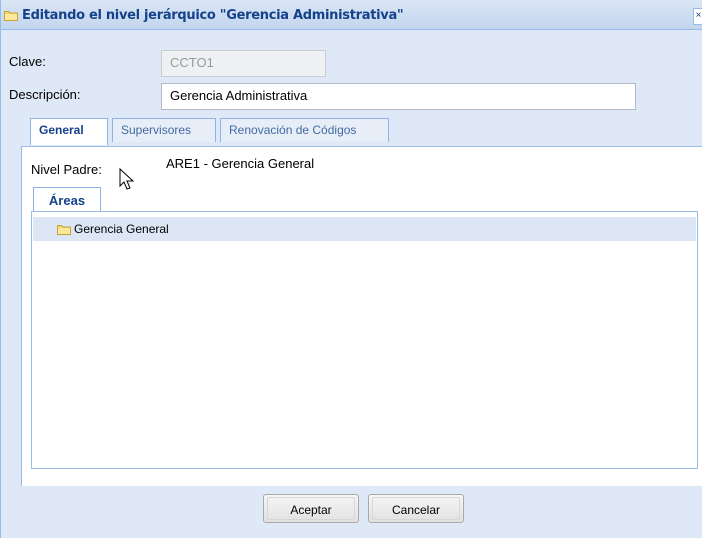 The image size is (702, 538). I want to click on tab-supervisores: Supervisores, so click(164, 130).